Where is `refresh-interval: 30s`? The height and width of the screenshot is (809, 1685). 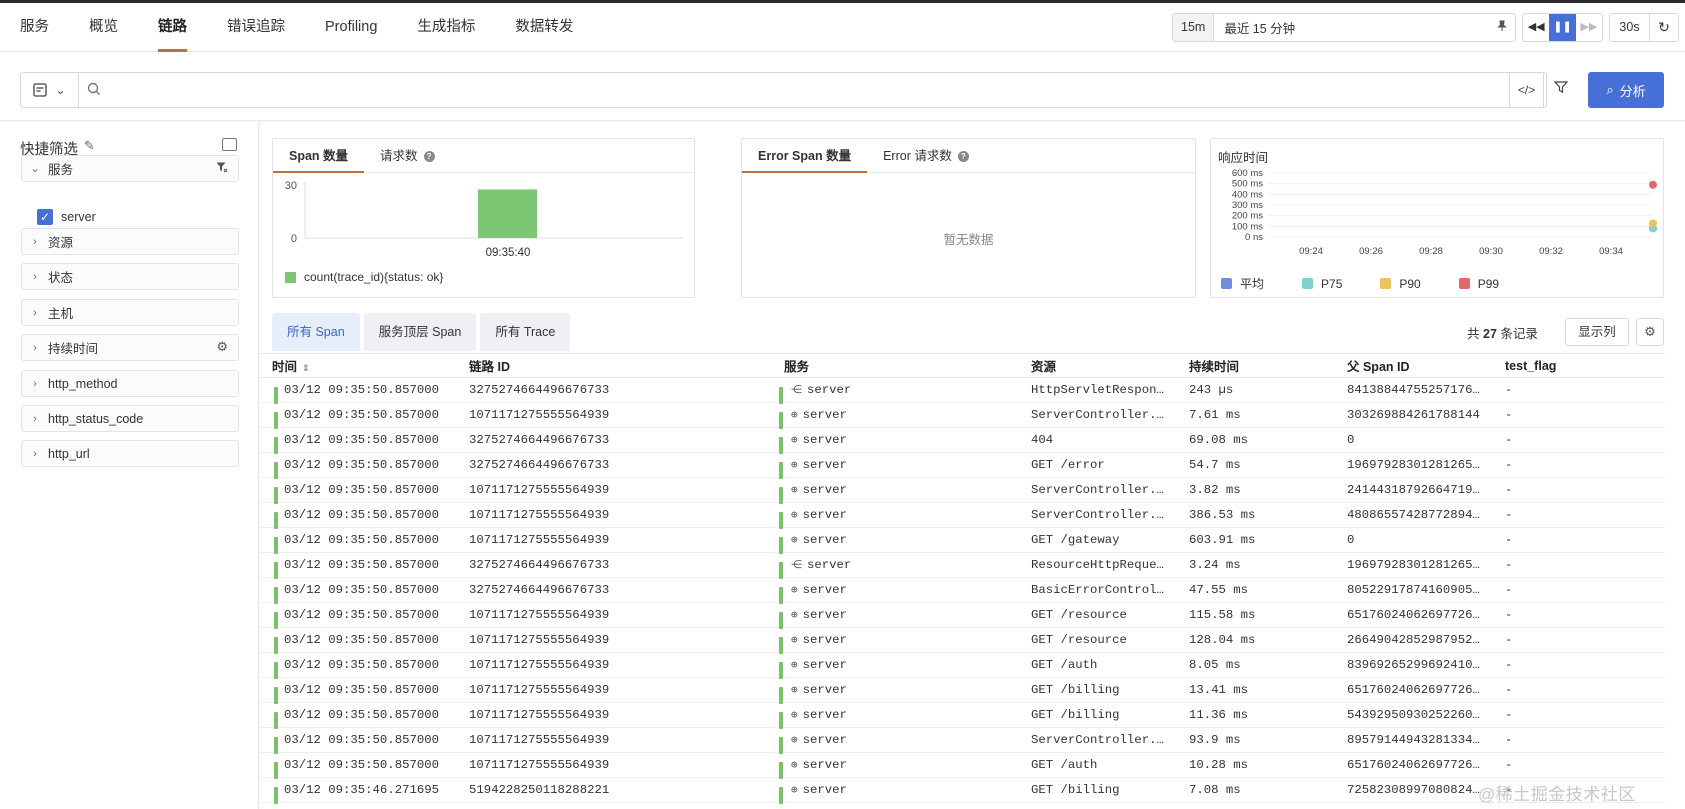 refresh-interval: 30s is located at coordinates (1630, 27).